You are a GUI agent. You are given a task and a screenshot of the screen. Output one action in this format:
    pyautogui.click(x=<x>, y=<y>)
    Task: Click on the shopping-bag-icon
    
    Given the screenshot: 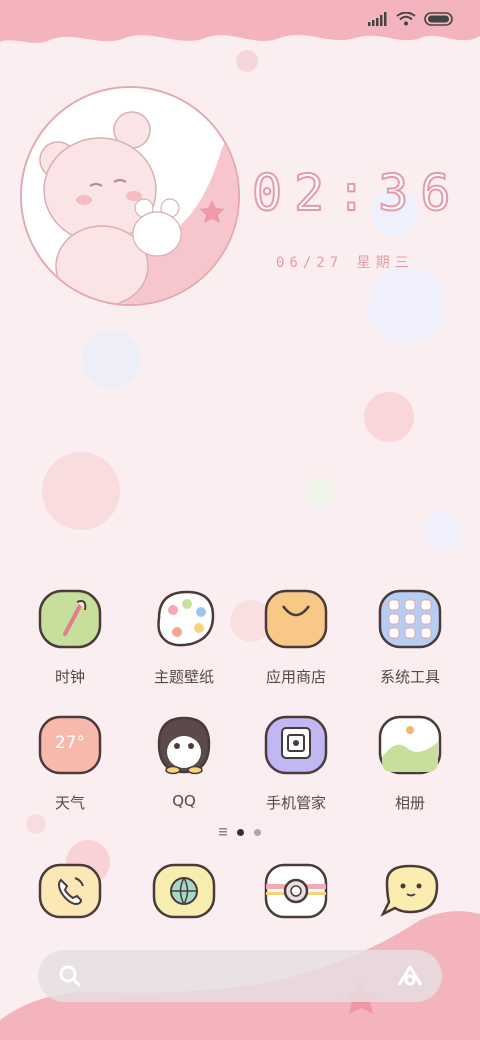 What is the action you would take?
    pyautogui.click(x=296, y=619)
    